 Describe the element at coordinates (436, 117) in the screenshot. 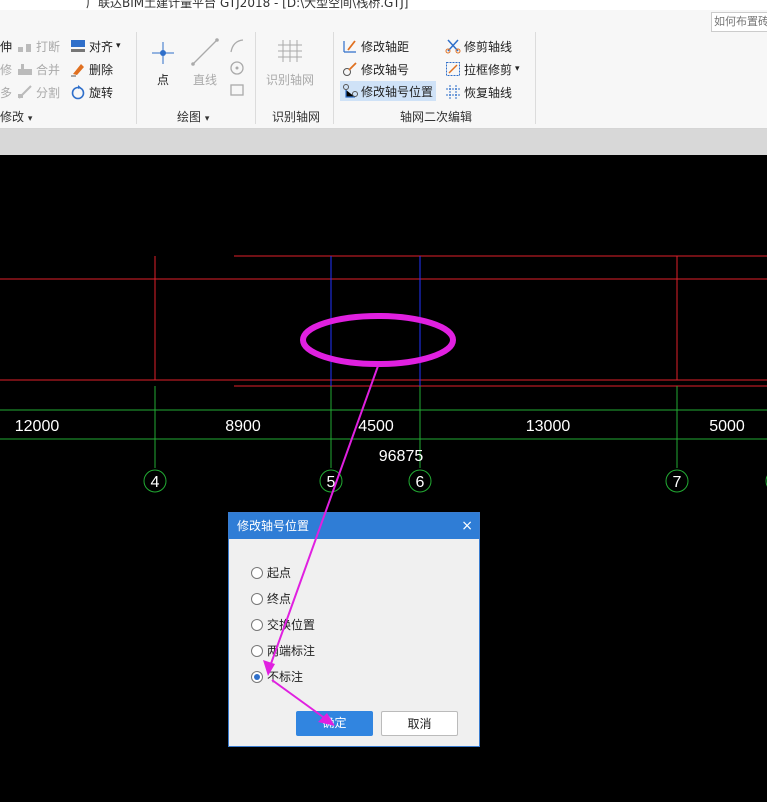

I see `axis-edit-group-label: 轴网二次编辑` at that location.